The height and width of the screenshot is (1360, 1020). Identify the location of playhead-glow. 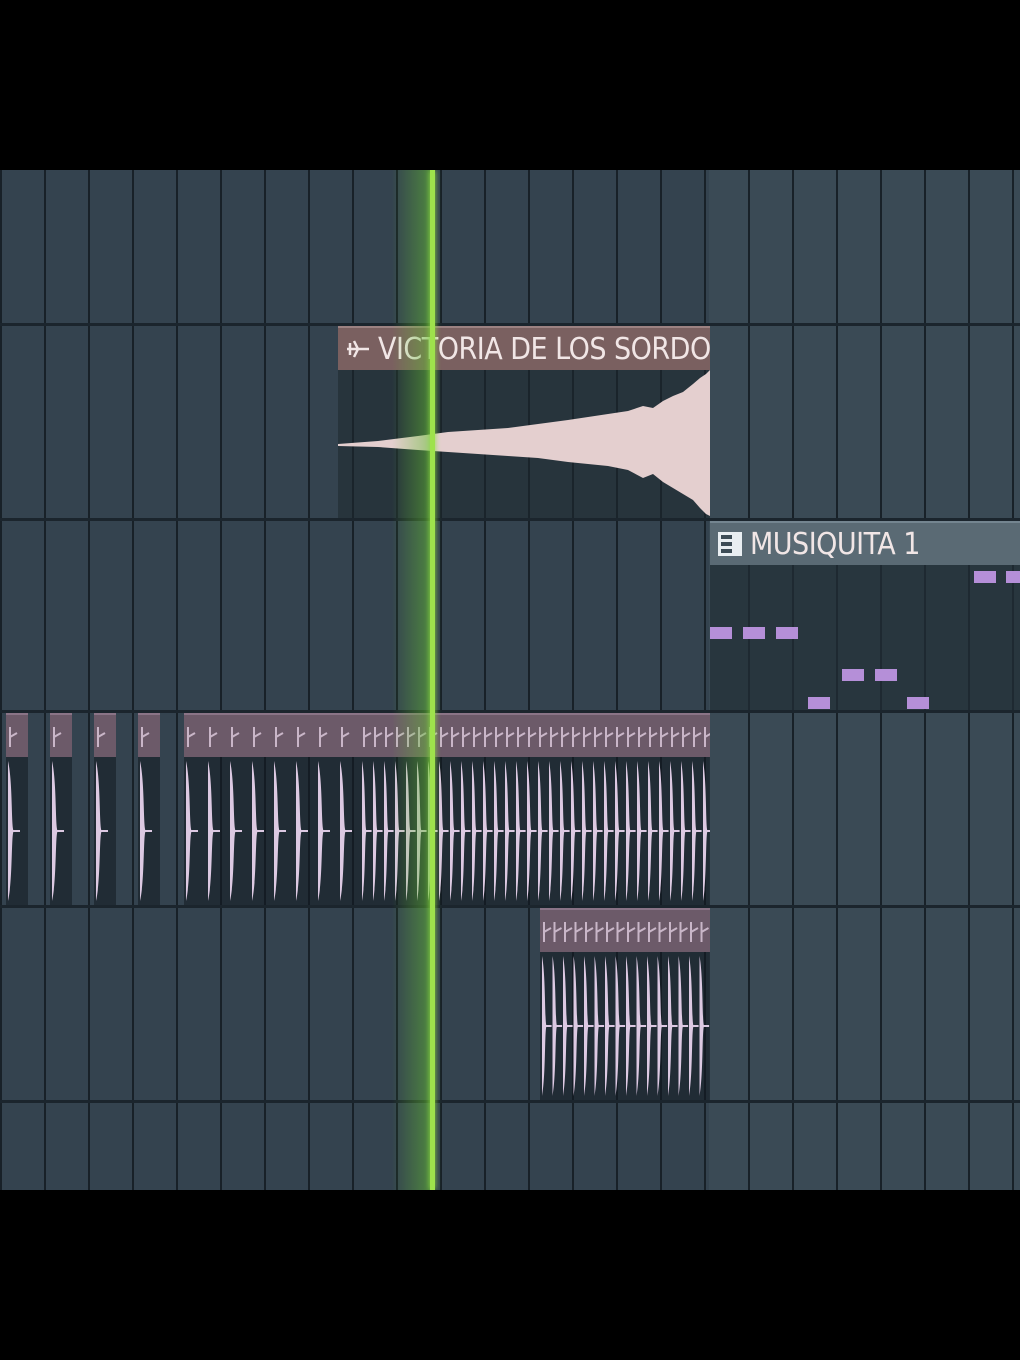
(412, 680).